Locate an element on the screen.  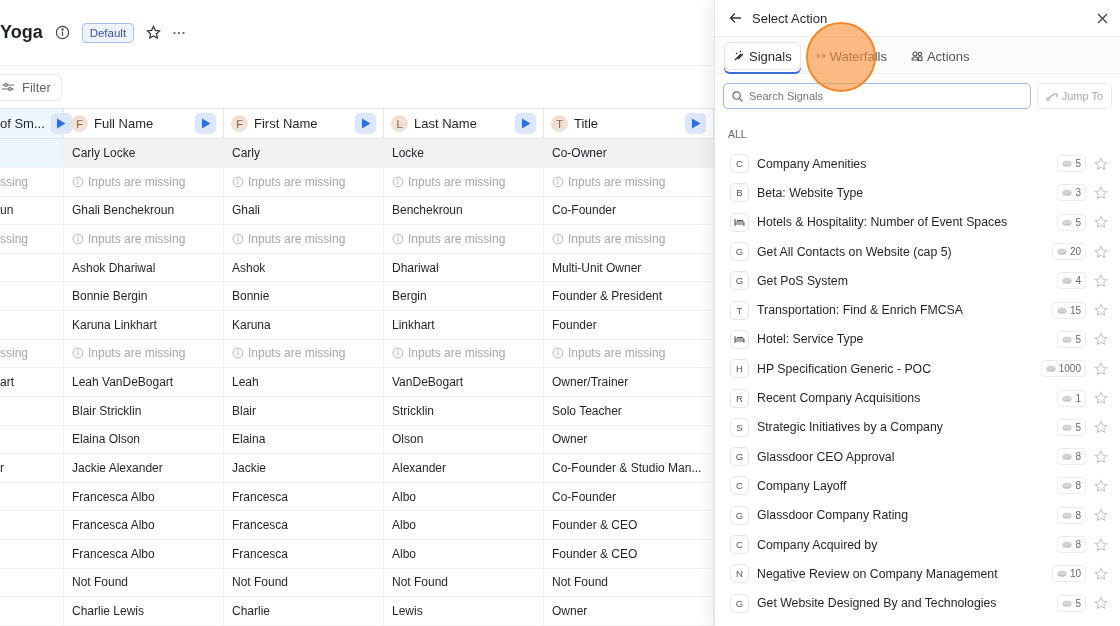
selected-row: Carly Locke Carly Locke Co-Owner is located at coordinates (357, 153).